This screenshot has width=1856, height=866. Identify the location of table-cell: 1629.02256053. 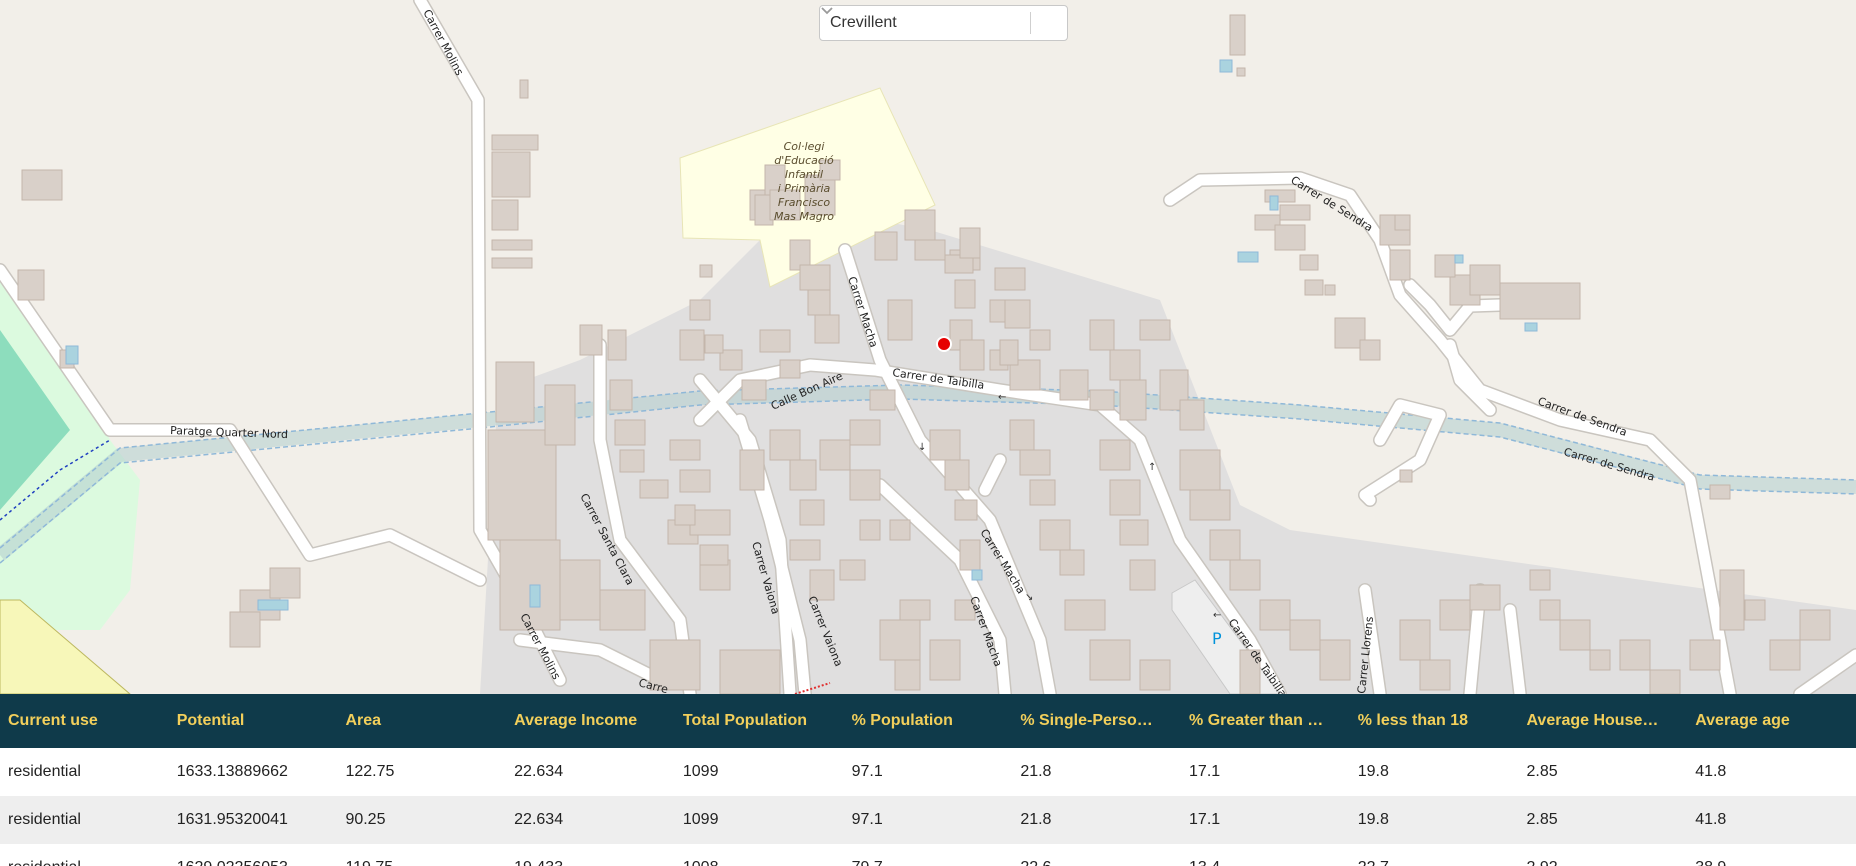
(253, 855).